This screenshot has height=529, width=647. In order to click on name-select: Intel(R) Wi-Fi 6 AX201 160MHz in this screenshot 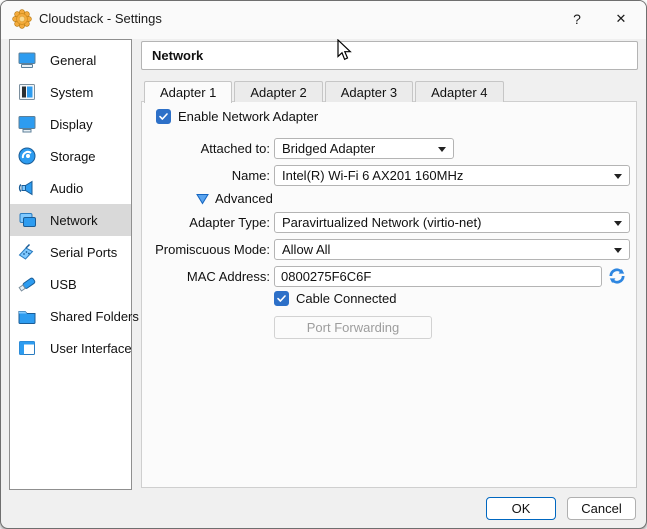, I will do `click(452, 175)`.